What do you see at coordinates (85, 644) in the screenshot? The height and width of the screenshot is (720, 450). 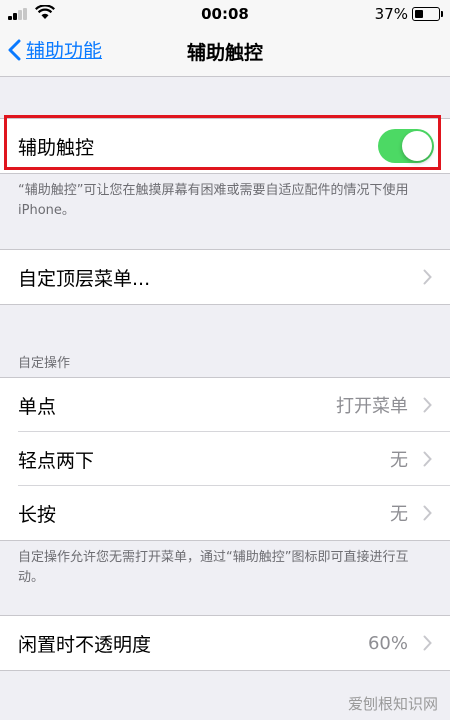 I see `idle-opacity-label: 闲置时不透明度` at bounding box center [85, 644].